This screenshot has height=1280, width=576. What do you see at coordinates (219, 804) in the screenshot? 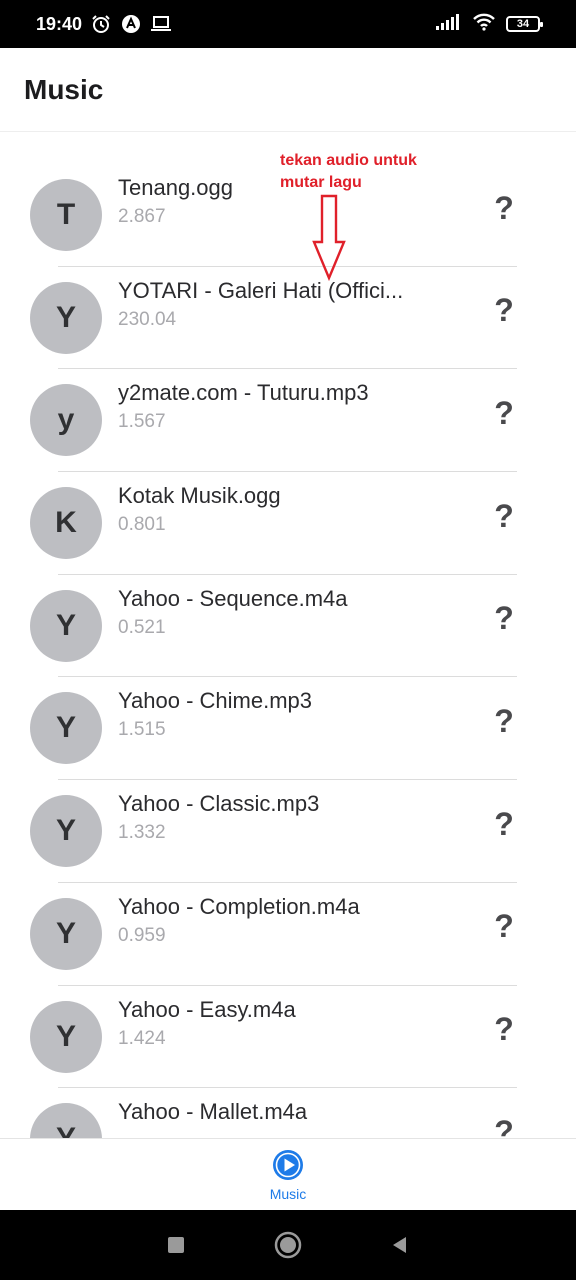
I see `list-item-title: Yahoo - Classic.mp3` at bounding box center [219, 804].